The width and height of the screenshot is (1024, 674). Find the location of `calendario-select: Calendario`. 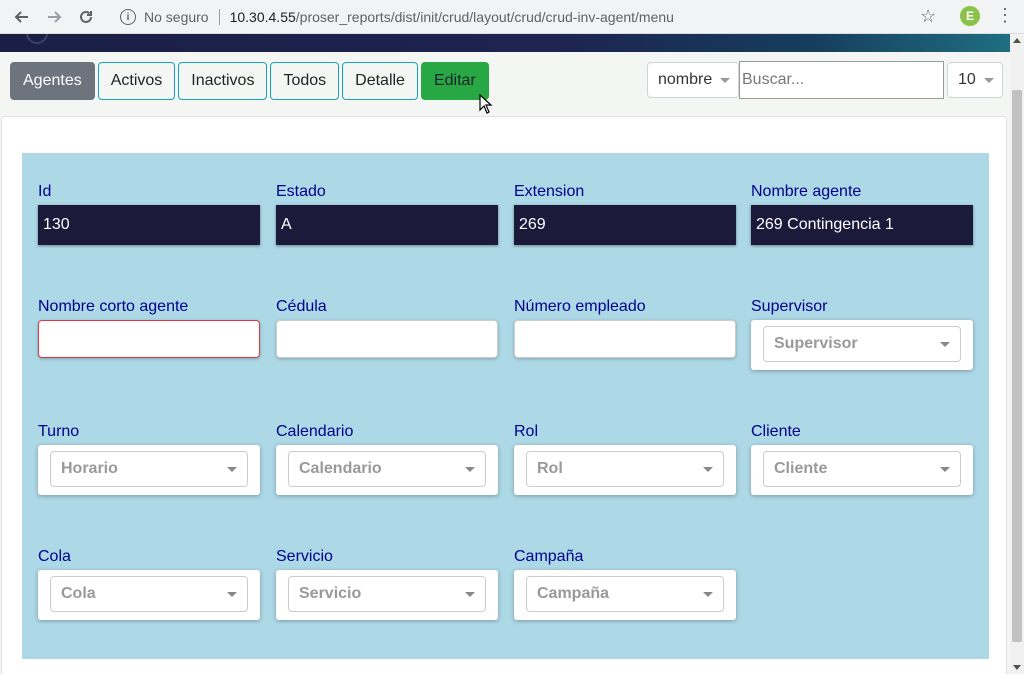

calendario-select: Calendario is located at coordinates (387, 469).